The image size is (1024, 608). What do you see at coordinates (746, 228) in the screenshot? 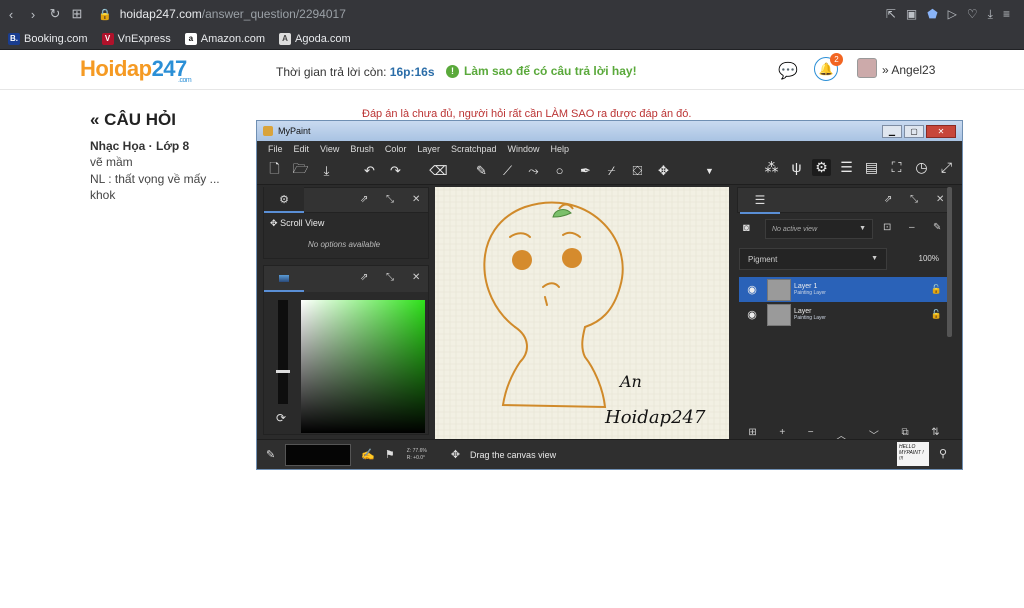
I see `camera-icon: ◙` at bounding box center [746, 228].